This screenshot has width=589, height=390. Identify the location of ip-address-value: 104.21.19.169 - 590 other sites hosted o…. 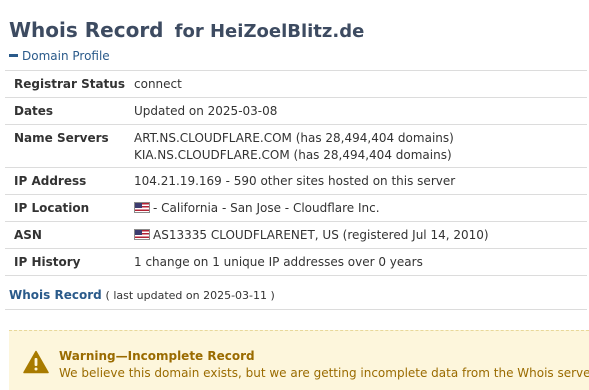
(295, 181).